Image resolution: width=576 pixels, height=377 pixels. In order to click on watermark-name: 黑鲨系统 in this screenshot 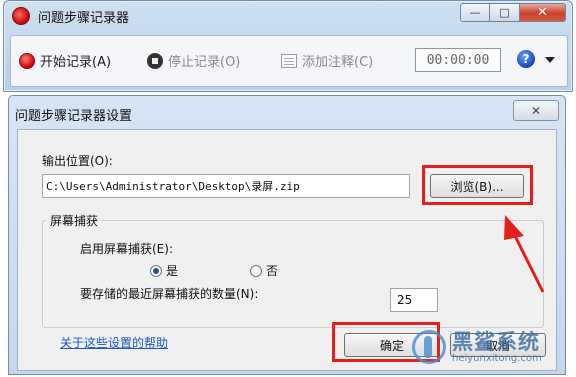, I will do `click(496, 341)`.